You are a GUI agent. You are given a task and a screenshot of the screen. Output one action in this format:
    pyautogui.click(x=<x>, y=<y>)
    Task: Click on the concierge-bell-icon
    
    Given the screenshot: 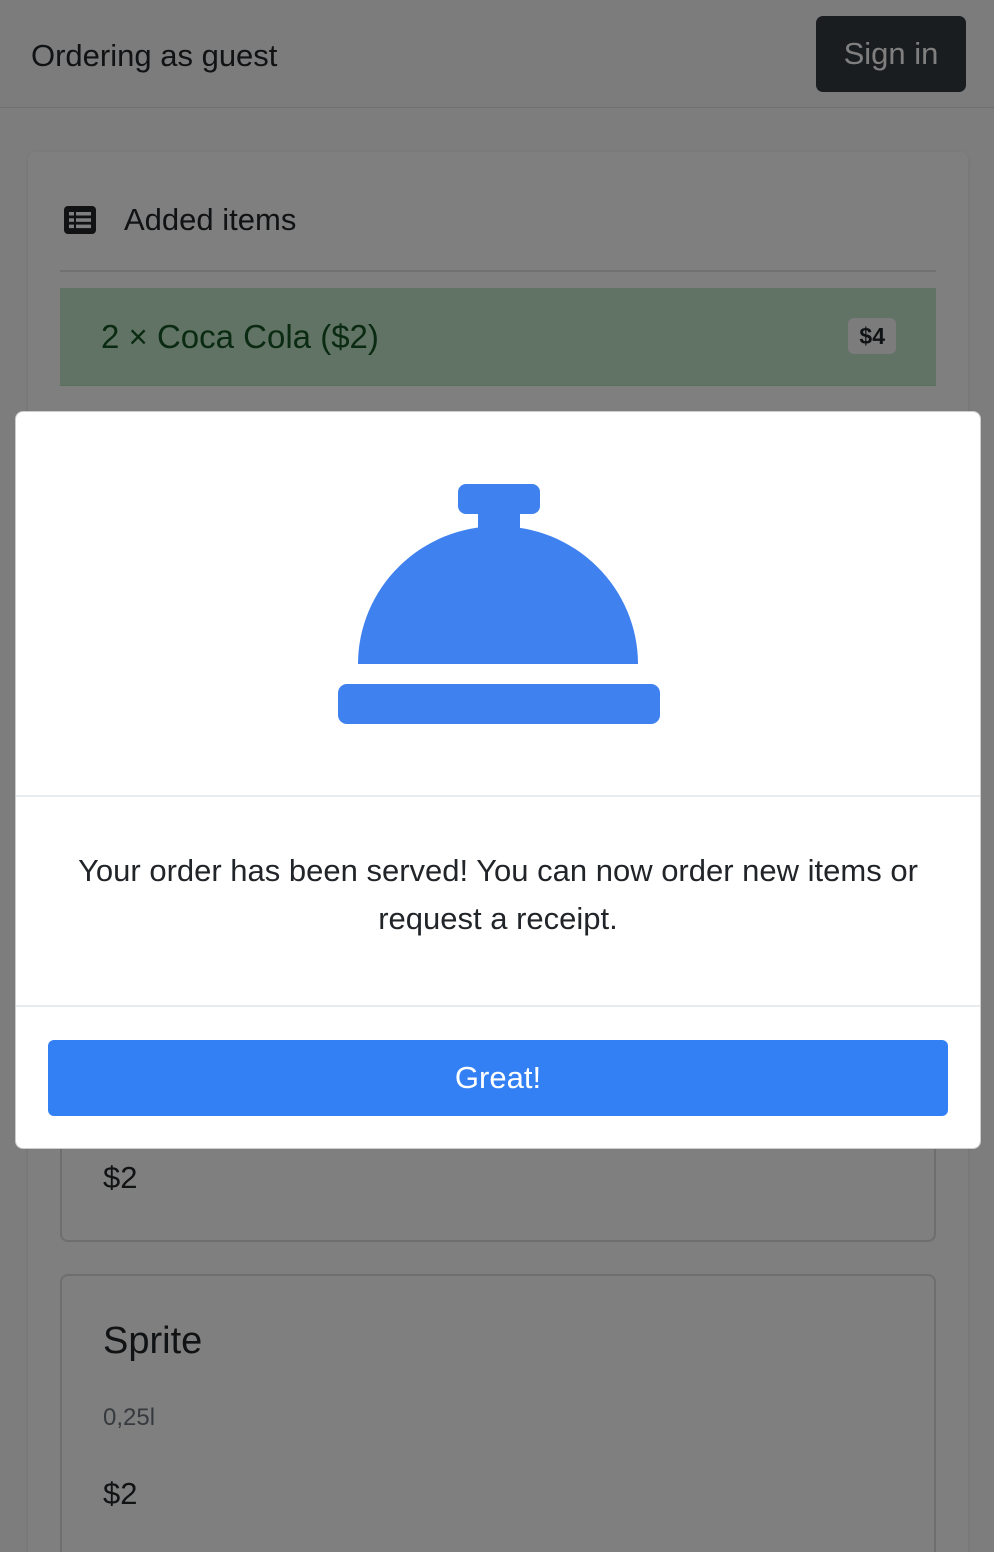 What is the action you would take?
    pyautogui.click(x=499, y=605)
    